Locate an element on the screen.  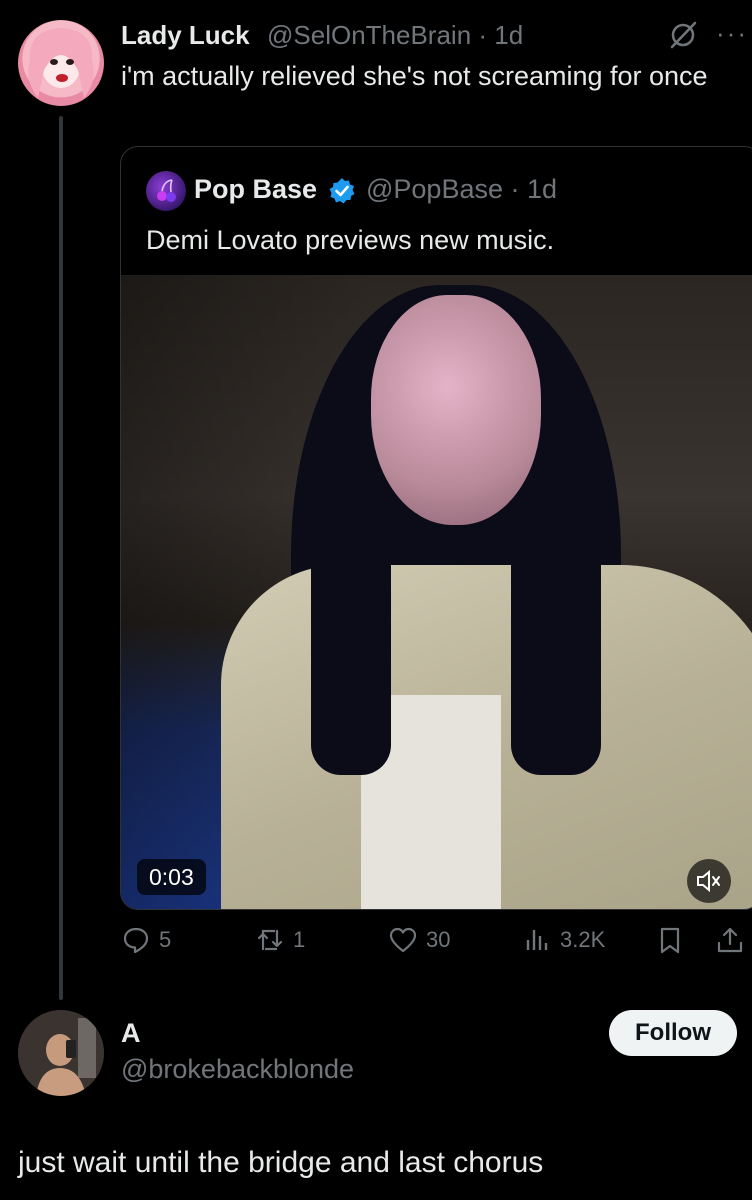
reply-button: 5 is located at coordinates (146, 940).